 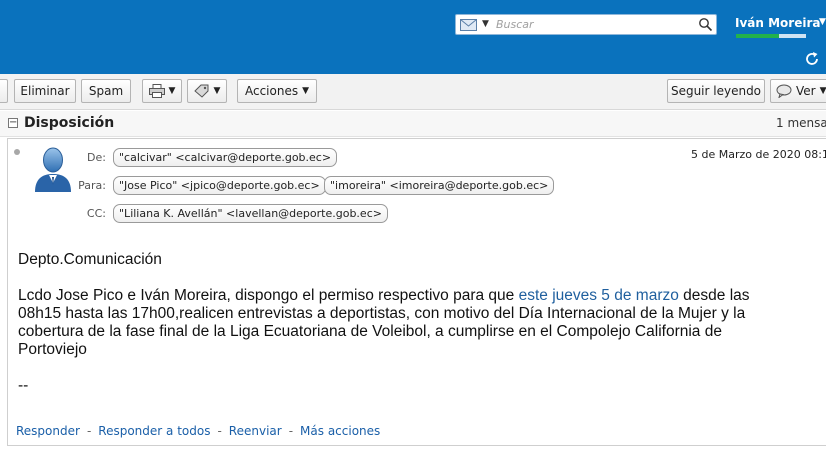 I want to click on continue-reading-button: Seguir leyendo, so click(x=716, y=91).